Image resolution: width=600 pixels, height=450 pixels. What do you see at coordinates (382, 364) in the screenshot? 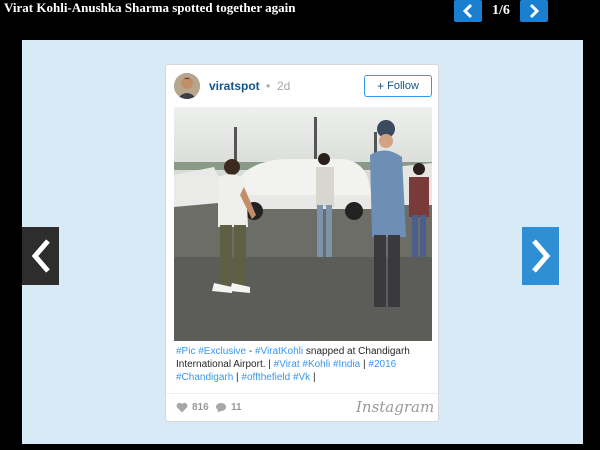
I see `hashtag-link: #2016` at bounding box center [382, 364].